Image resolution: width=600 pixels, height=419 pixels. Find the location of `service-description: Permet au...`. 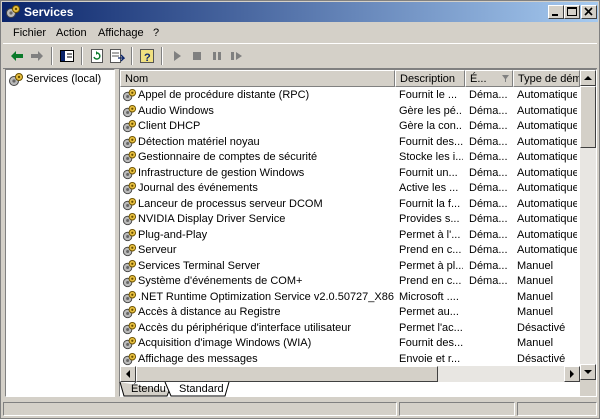

service-description: Permet au... is located at coordinates (429, 312).